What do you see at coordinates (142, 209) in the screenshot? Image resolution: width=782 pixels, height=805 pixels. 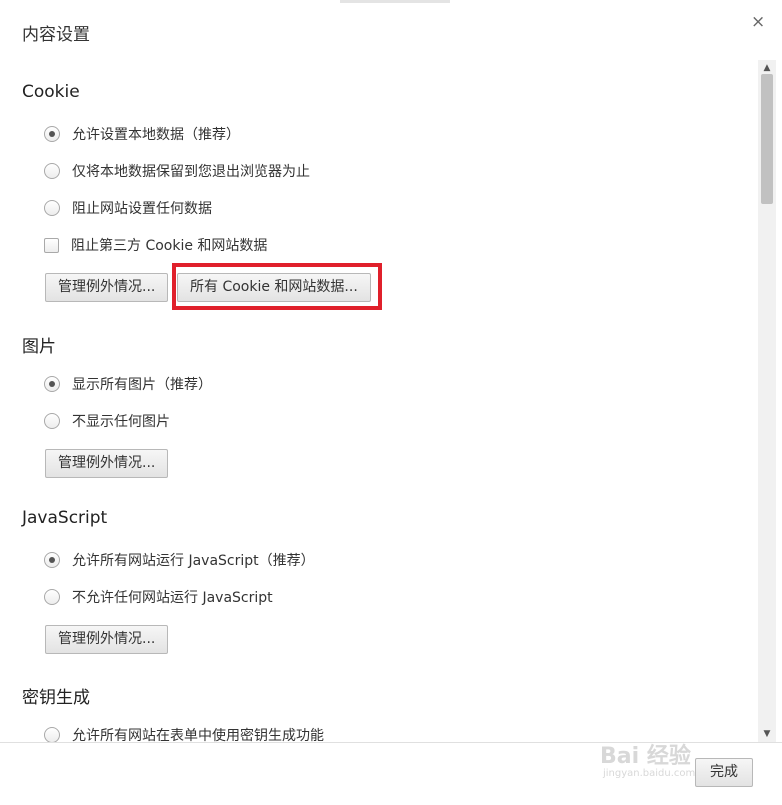 I see `cookie-block-all-label: 阻止网站设置任何数据` at bounding box center [142, 209].